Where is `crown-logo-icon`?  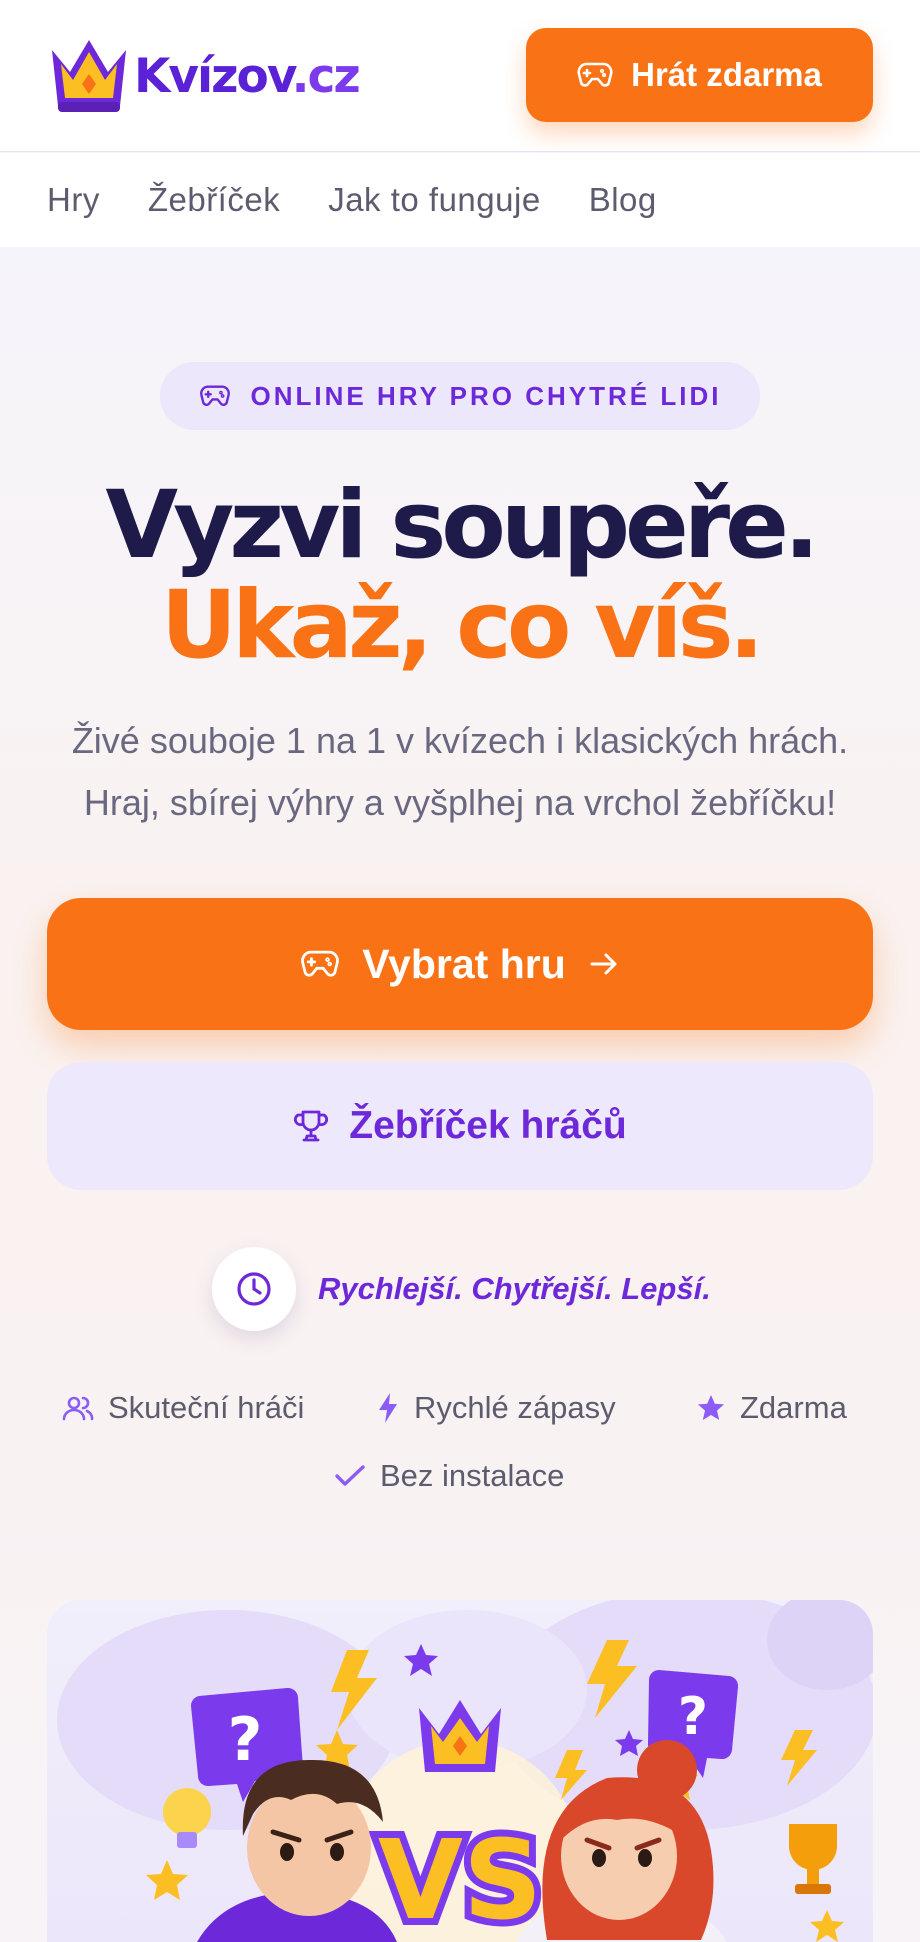
crown-logo-icon is located at coordinates (89, 76).